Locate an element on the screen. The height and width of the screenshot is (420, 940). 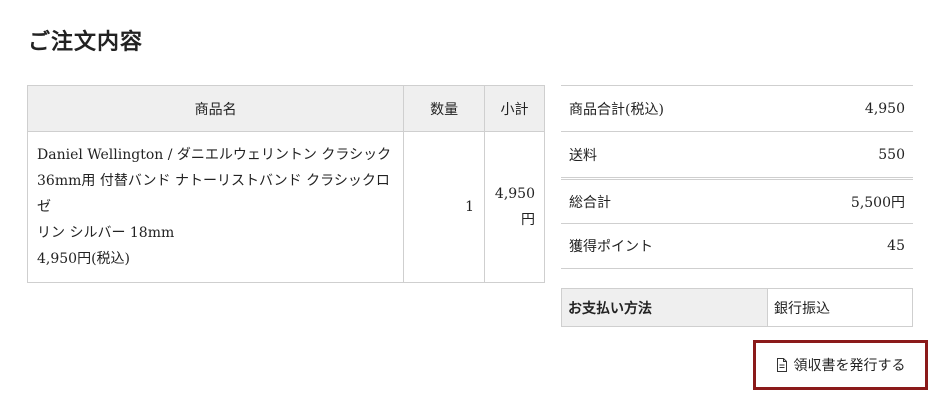
summary-label: 送料 is located at coordinates (583, 155).